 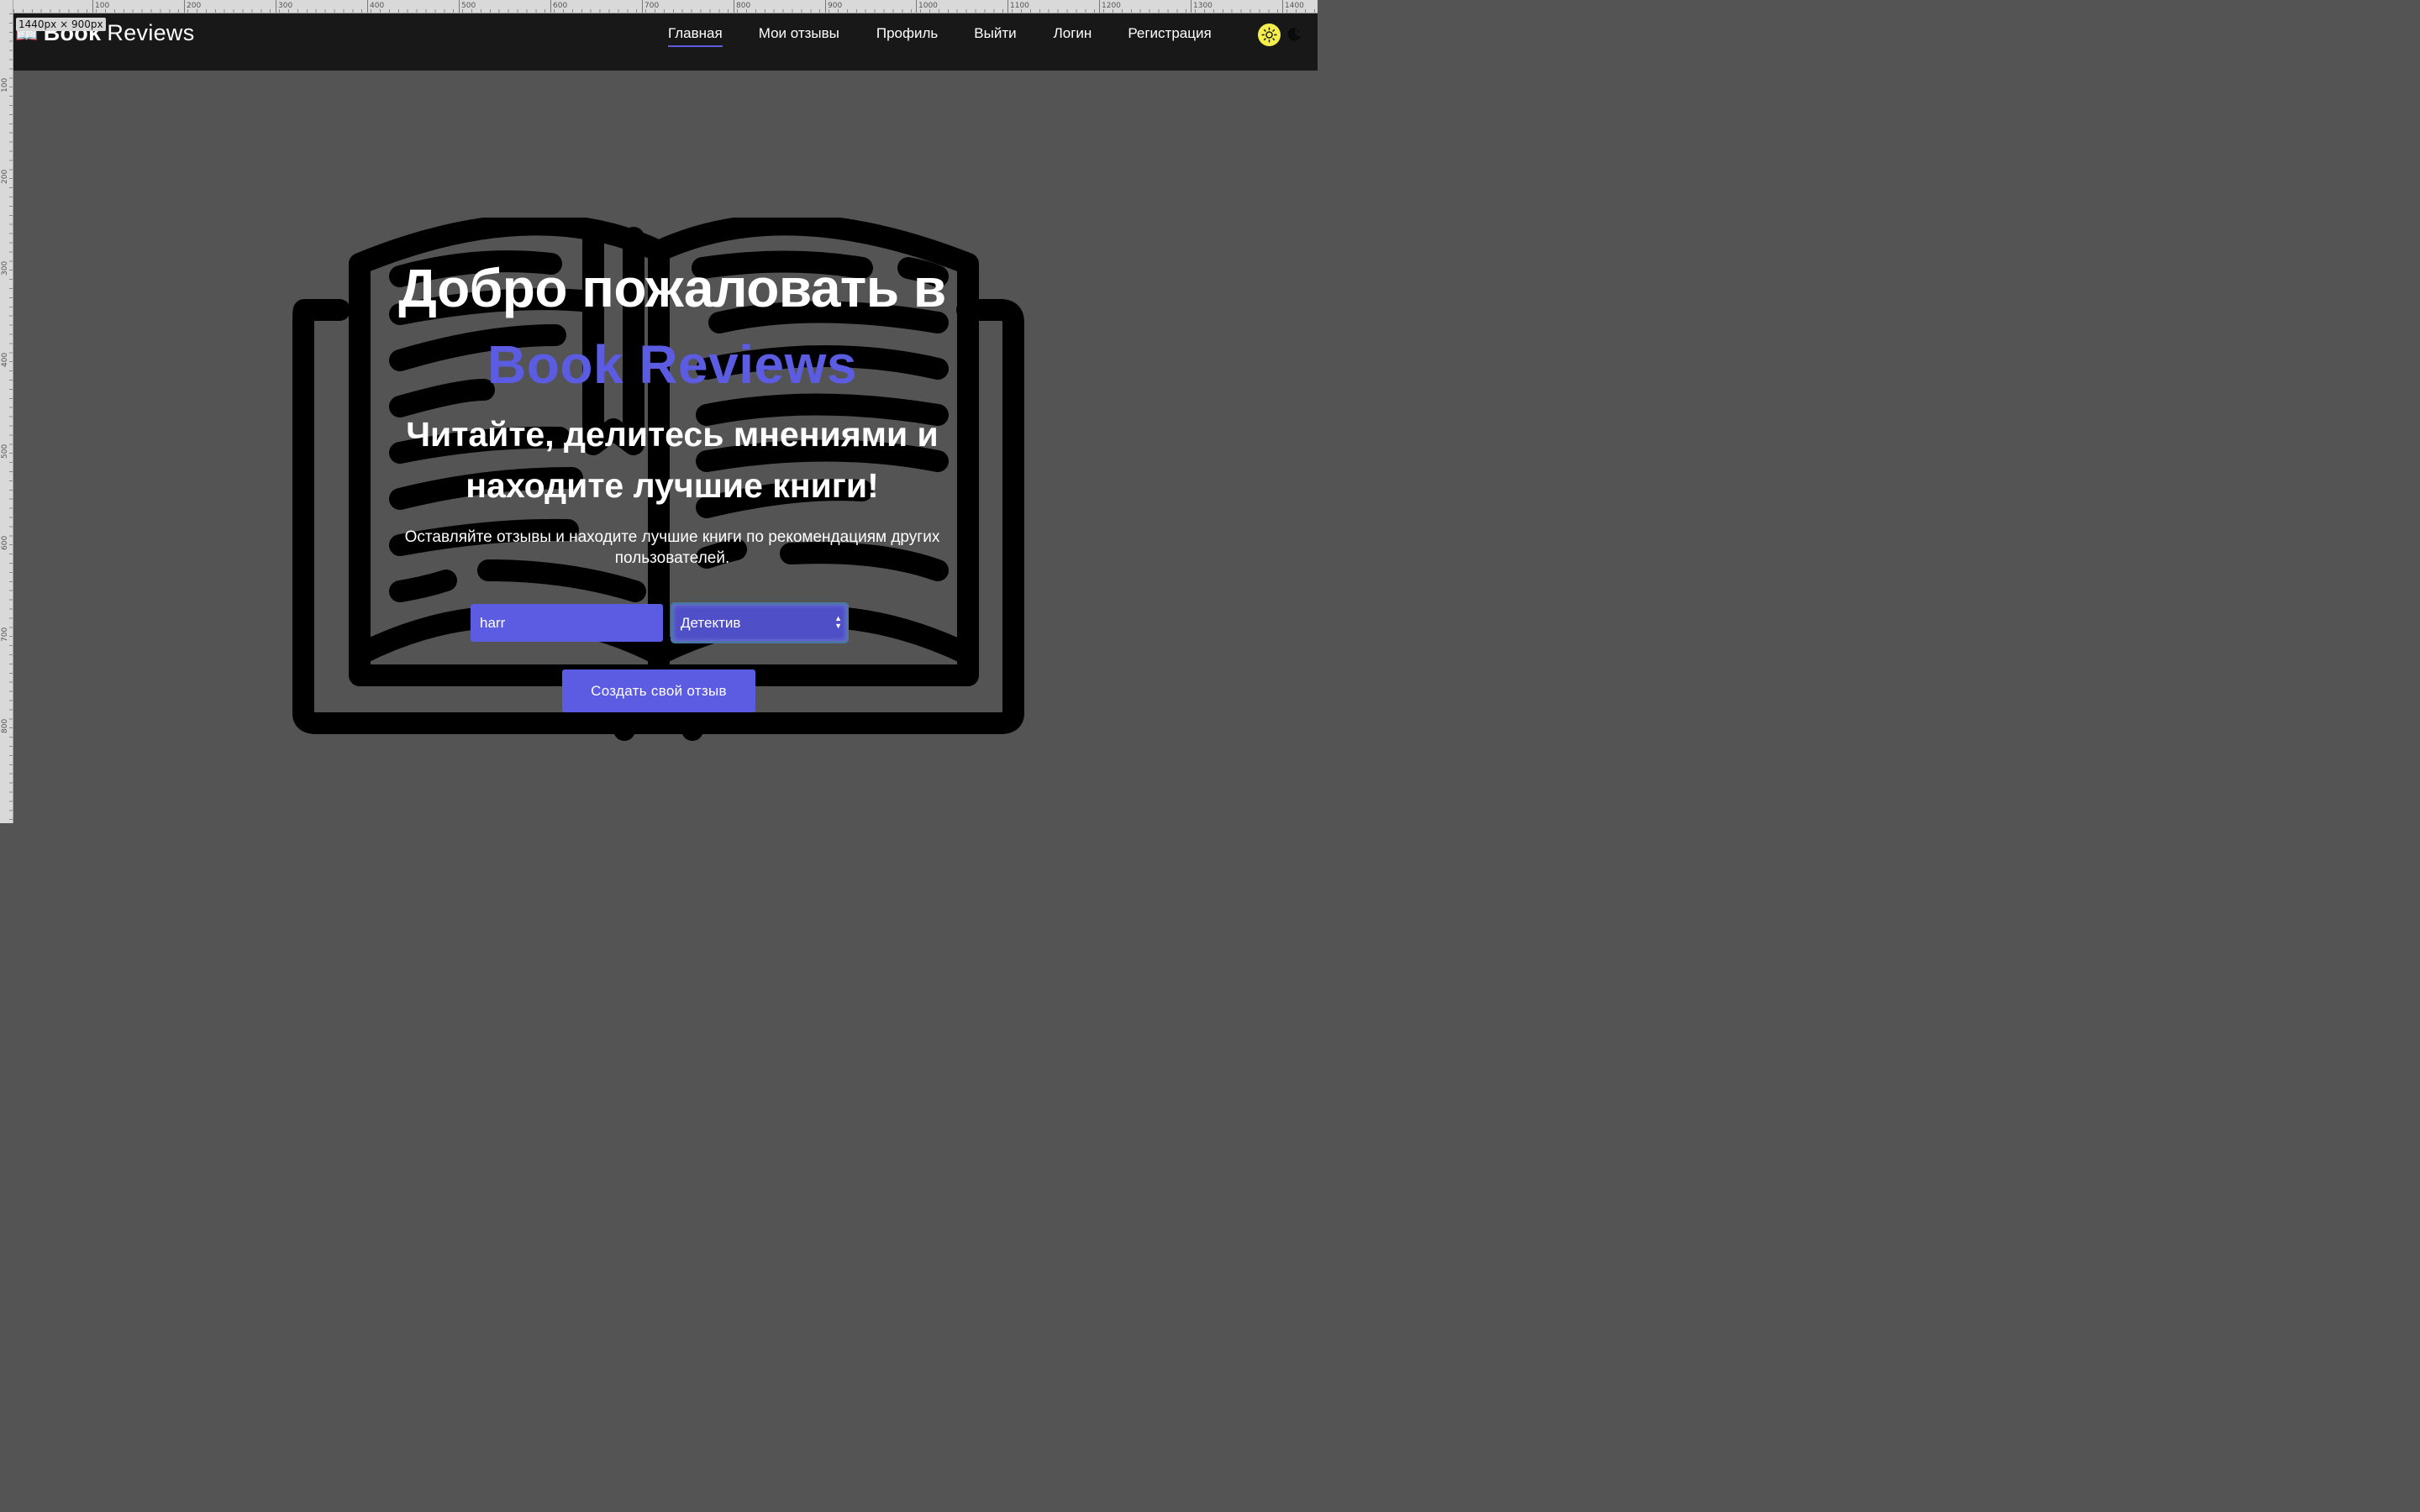 What do you see at coordinates (1293, 6) in the screenshot?
I see `ruler-label: 1400` at bounding box center [1293, 6].